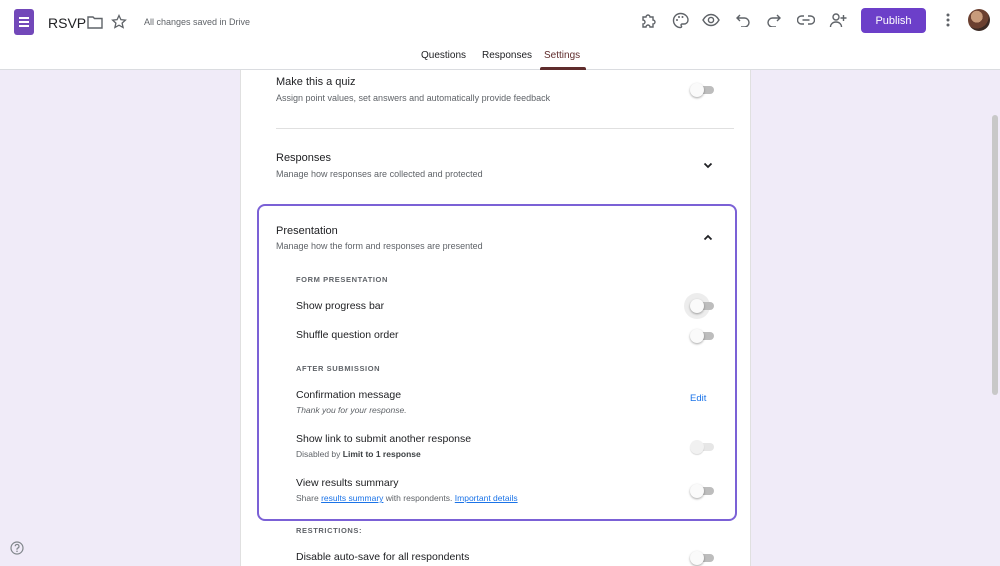  What do you see at coordinates (507, 55) in the screenshot?
I see `tab-responses: Responses` at bounding box center [507, 55].